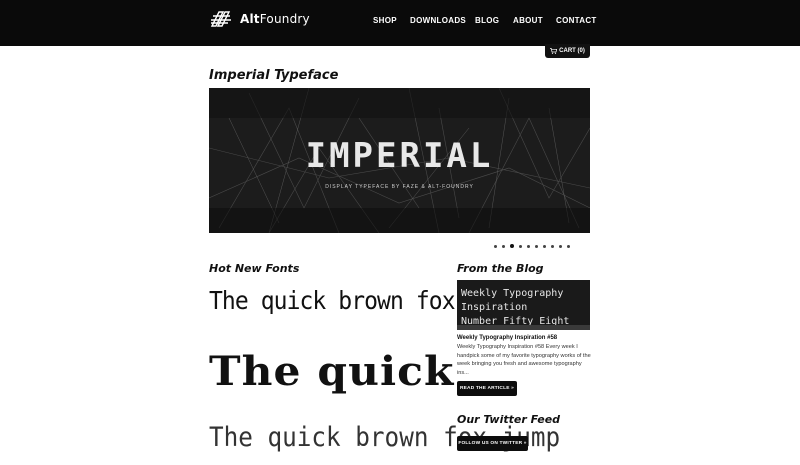 The width and height of the screenshot is (800, 465). What do you see at coordinates (492, 443) in the screenshot?
I see `follow-twitter-button: FOLLOW US ON TWITTER »` at bounding box center [492, 443].